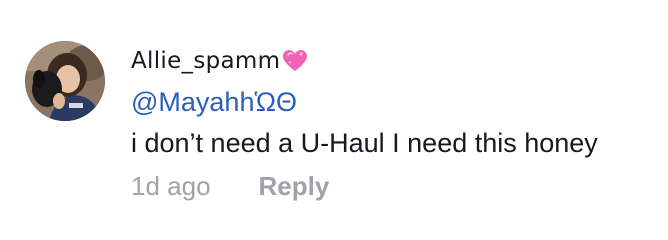 The width and height of the screenshot is (668, 240). I want to click on avatar, so click(65, 81).